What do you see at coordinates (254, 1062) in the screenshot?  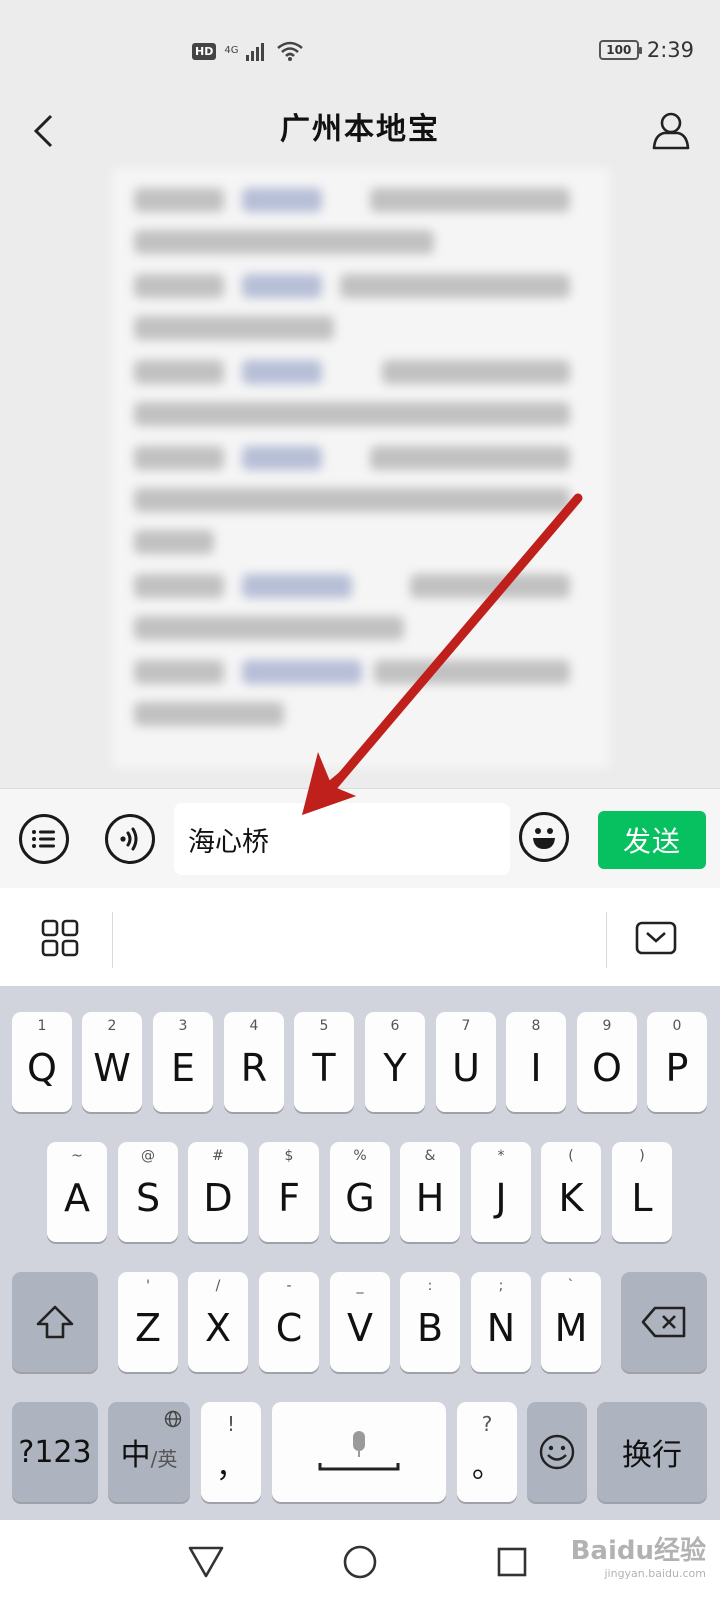 I see `key-r: 4R` at bounding box center [254, 1062].